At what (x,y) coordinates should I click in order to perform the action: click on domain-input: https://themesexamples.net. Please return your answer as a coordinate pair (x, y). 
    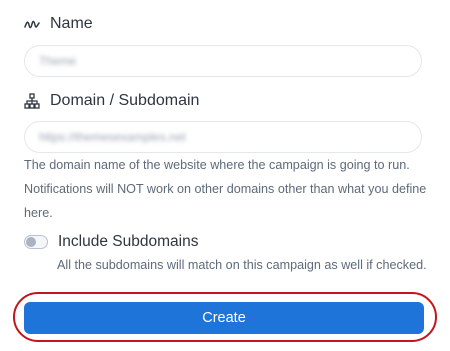
    Looking at the image, I should click on (223, 137).